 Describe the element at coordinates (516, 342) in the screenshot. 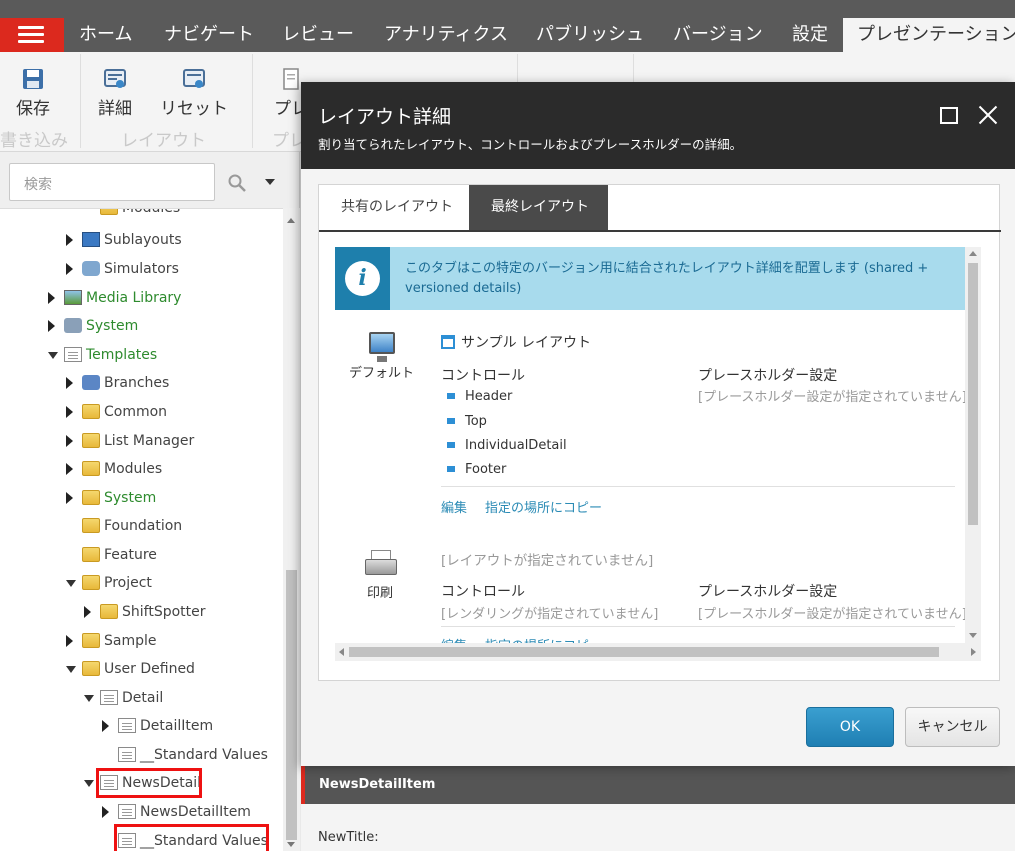

I see `layout-name: サンプル レイアウト` at that location.